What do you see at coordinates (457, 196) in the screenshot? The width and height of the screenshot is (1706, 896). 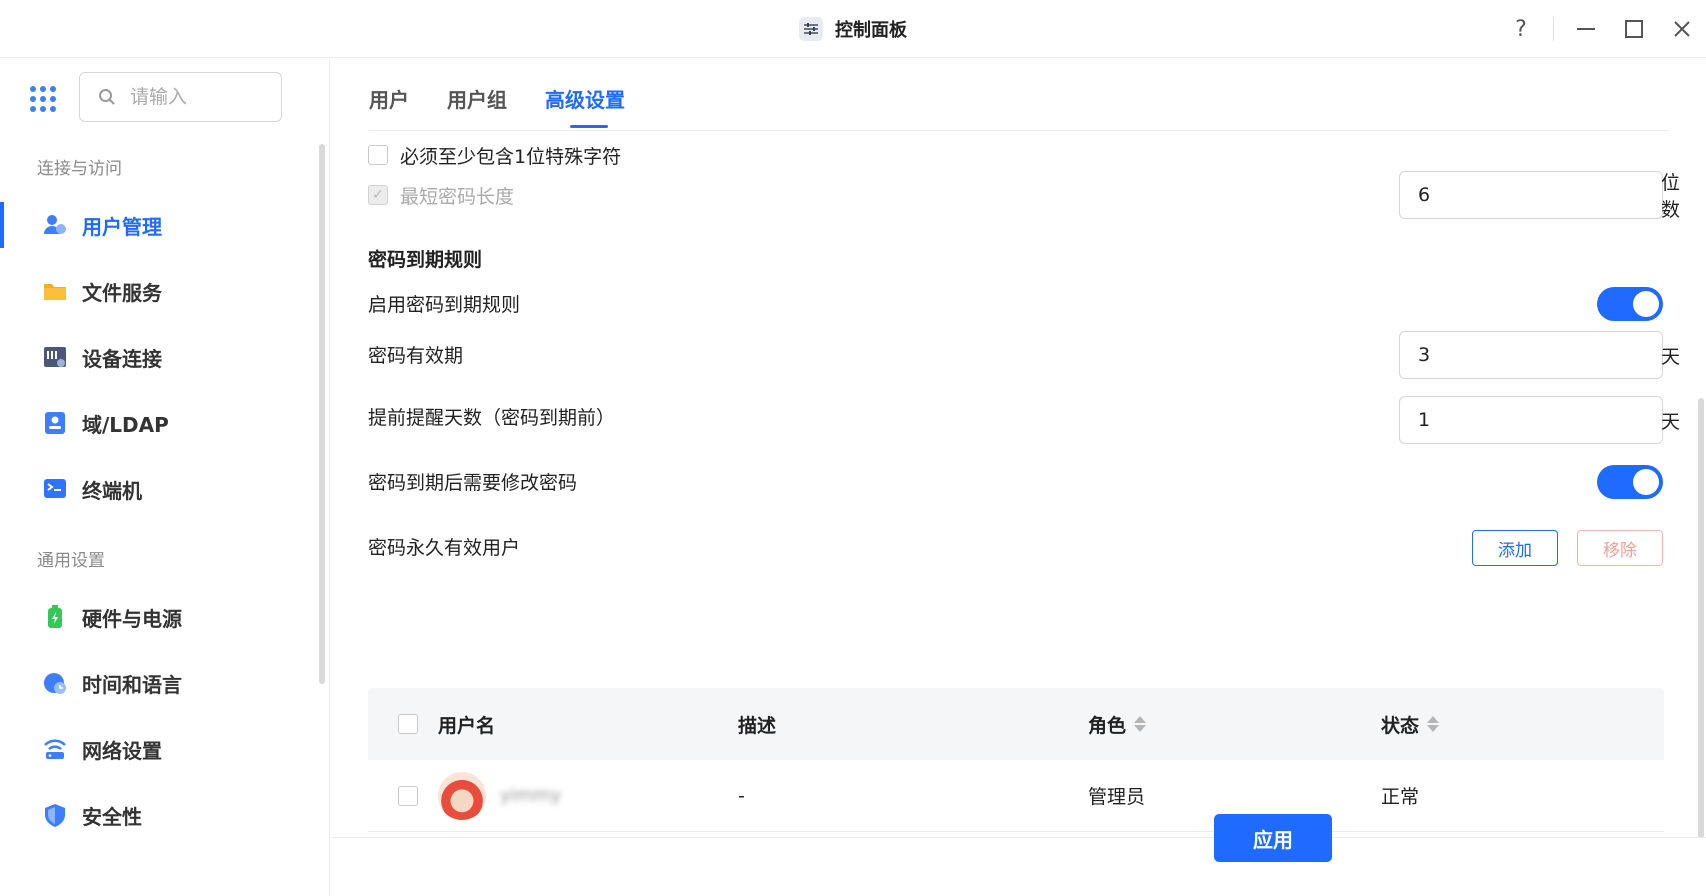 I see `min-length-label: 最短密码长度` at bounding box center [457, 196].